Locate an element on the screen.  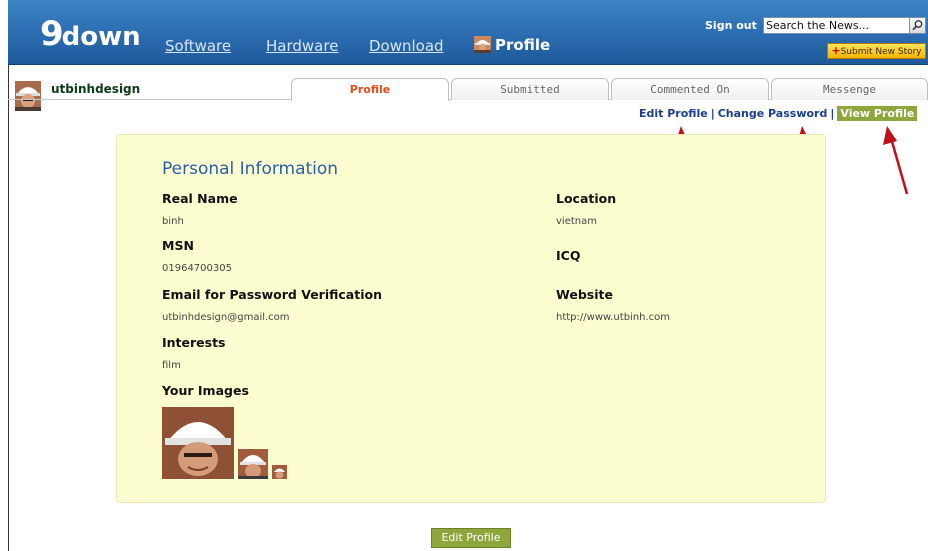
user-image-small is located at coordinates (279, 472).